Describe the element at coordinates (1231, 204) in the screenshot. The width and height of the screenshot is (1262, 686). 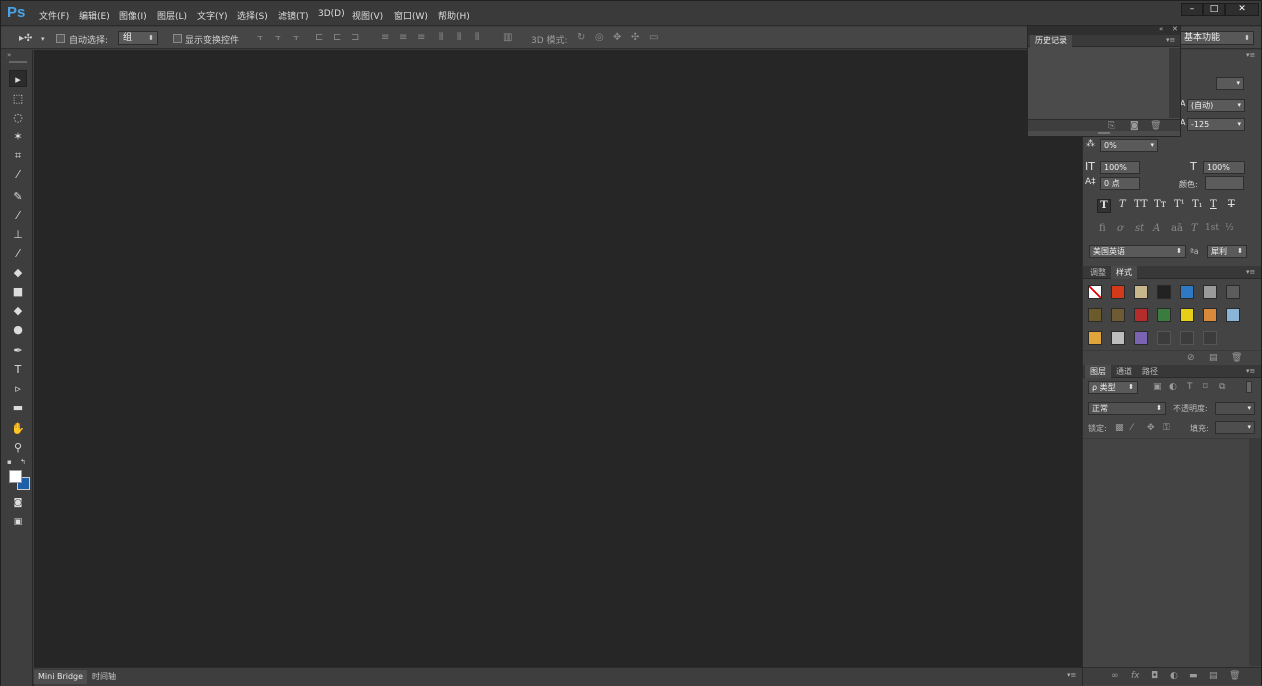
I see `strikethrough-button: T` at that location.